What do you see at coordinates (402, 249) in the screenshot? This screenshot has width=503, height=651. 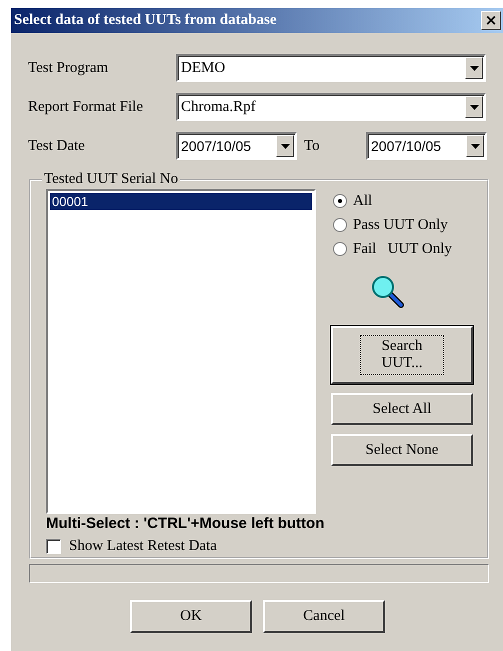 I see `radio-label: Fail UUT Only` at bounding box center [402, 249].